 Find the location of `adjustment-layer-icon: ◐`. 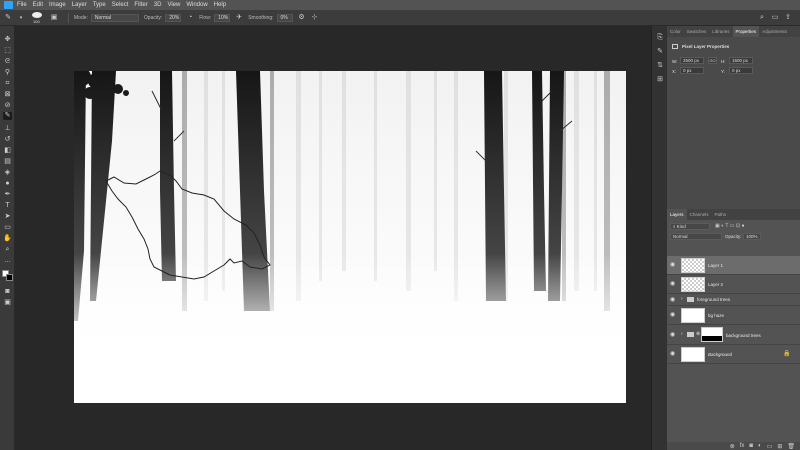

adjustment-layer-icon: ◐ is located at coordinates (760, 446).